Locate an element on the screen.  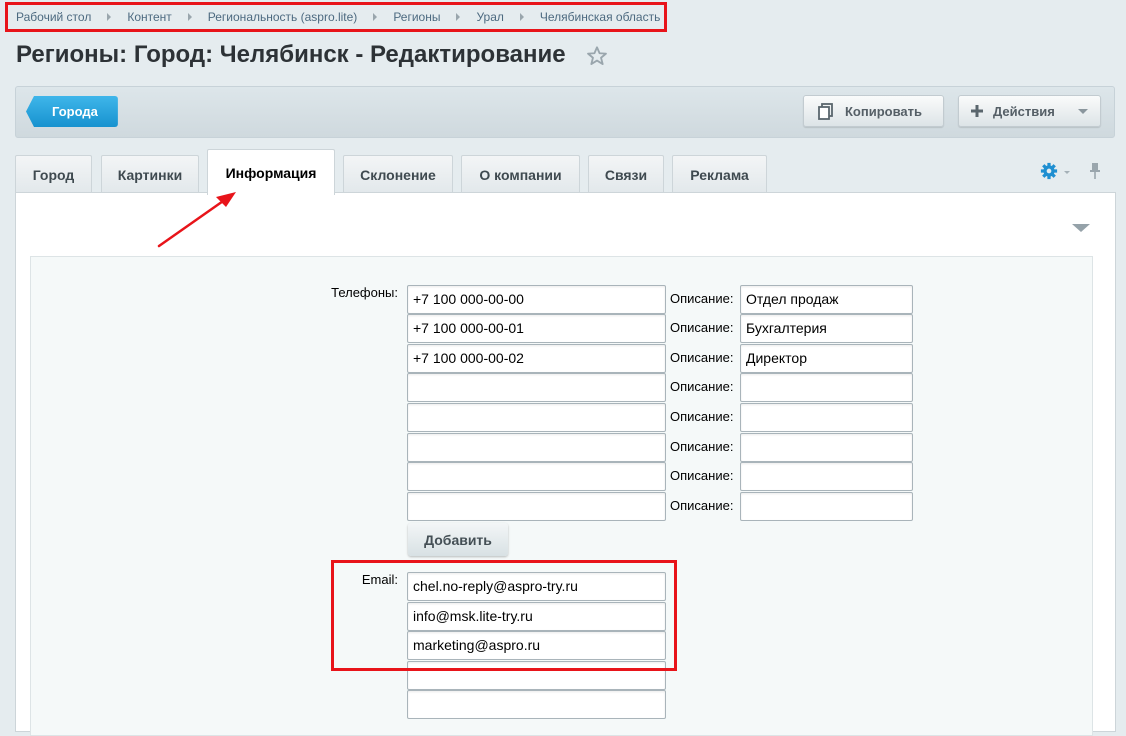
annotation-arrow-icon is located at coordinates (196, 220).